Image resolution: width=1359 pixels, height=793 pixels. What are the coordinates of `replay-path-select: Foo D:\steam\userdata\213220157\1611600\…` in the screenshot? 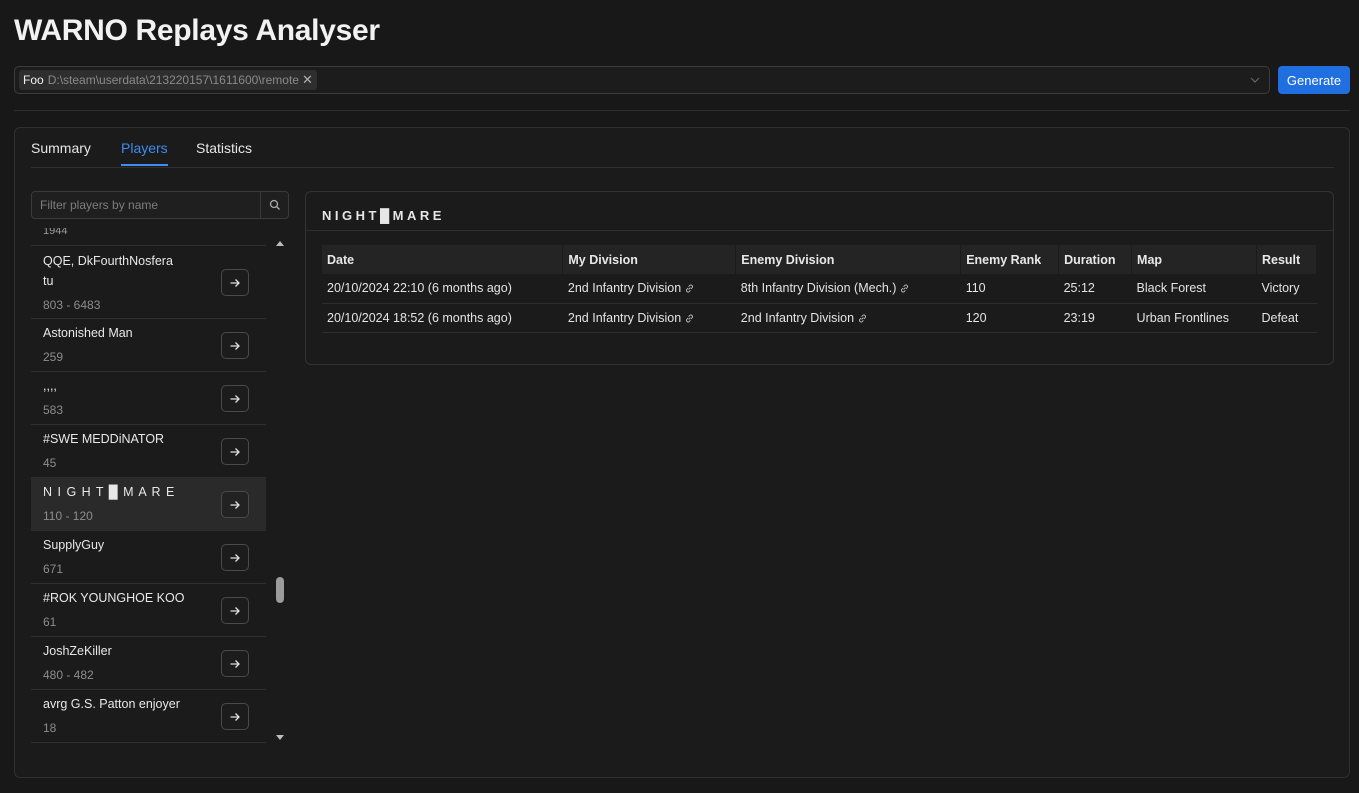 It's located at (642, 80).